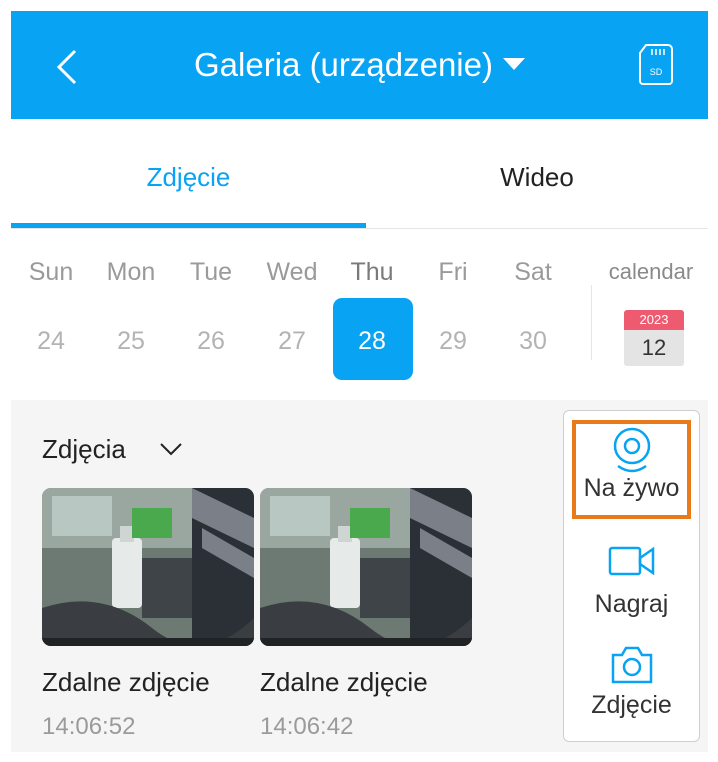 The image size is (718, 762). What do you see at coordinates (171, 449) in the screenshot?
I see `chevron-down-icon` at bounding box center [171, 449].